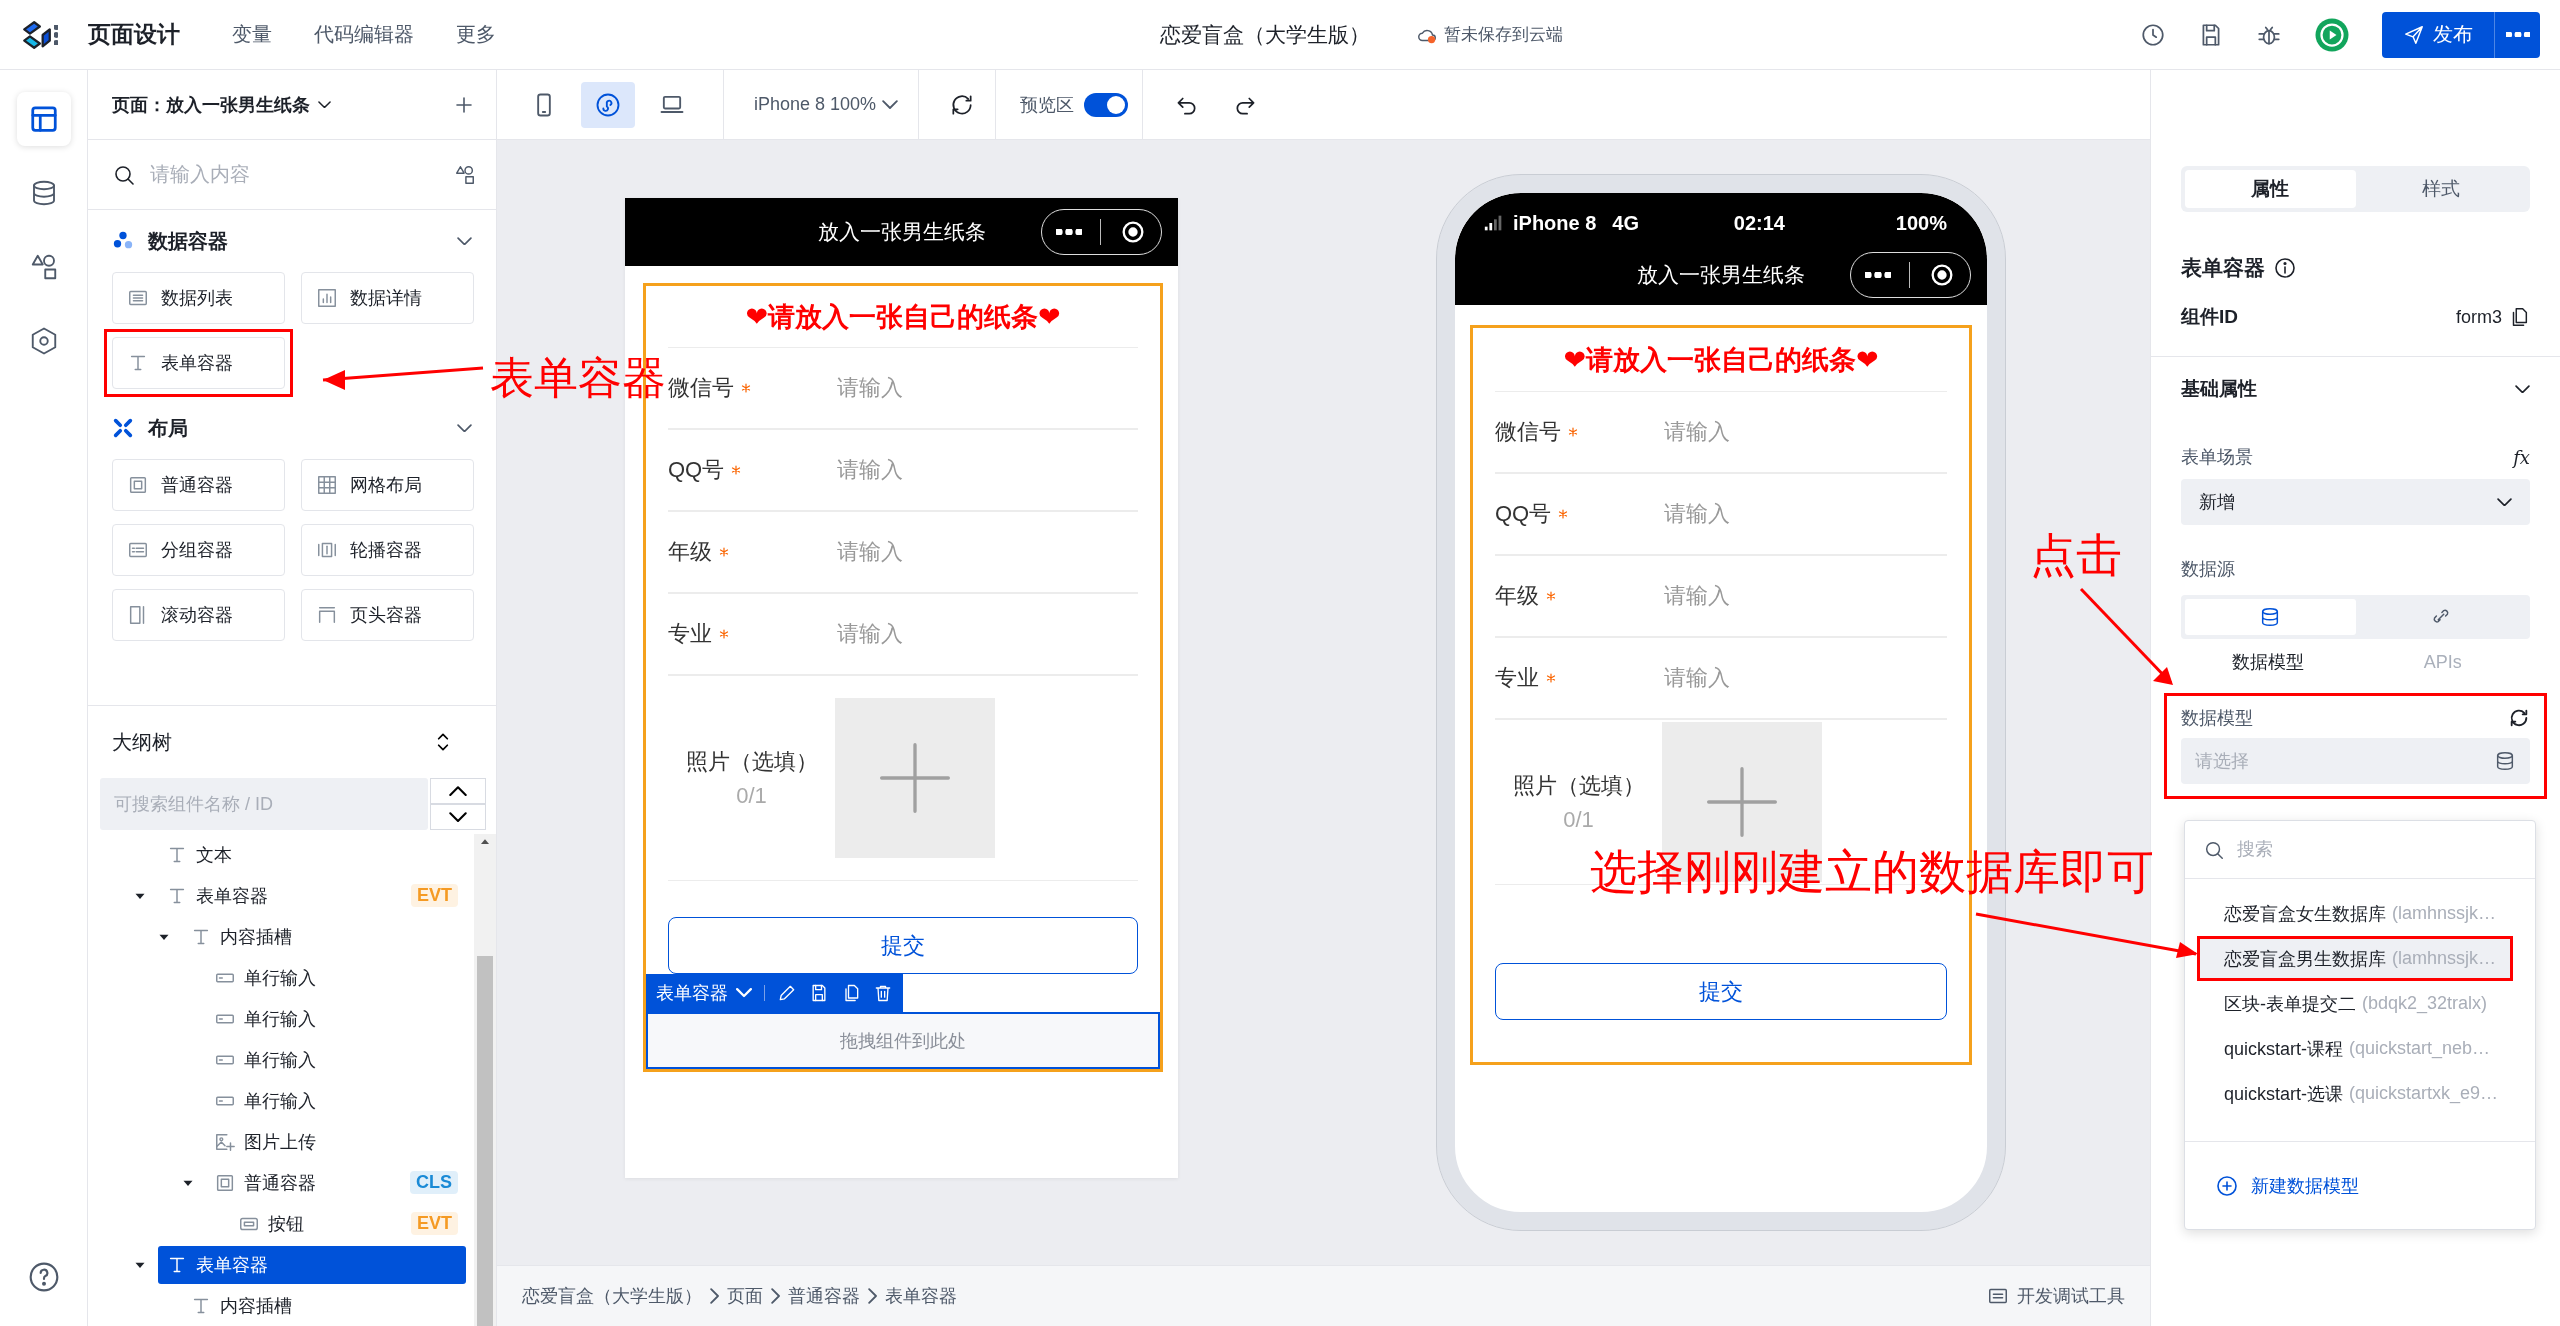 This screenshot has width=2560, height=1326. I want to click on page-title: 放入一张男生纸条, so click(1721, 275).